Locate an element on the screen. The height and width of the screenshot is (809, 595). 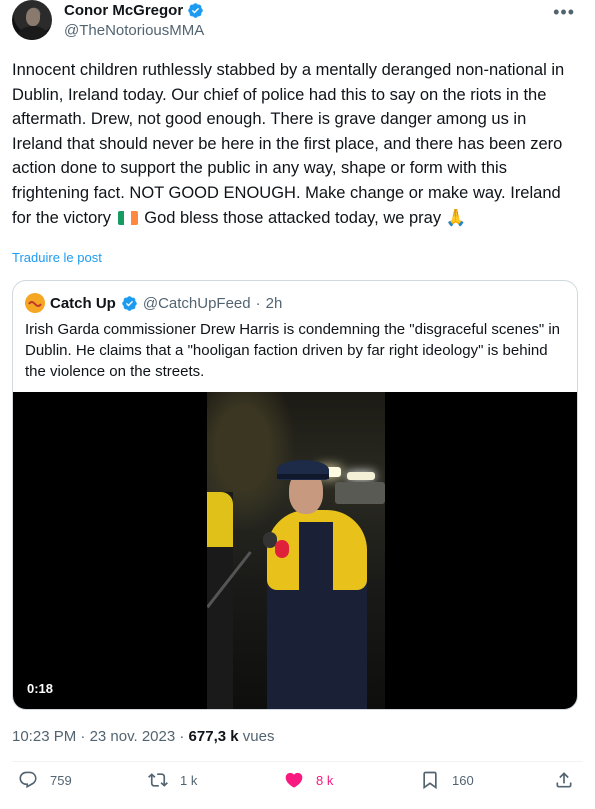
translate-post-link: Traduire le post is located at coordinates (57, 257).